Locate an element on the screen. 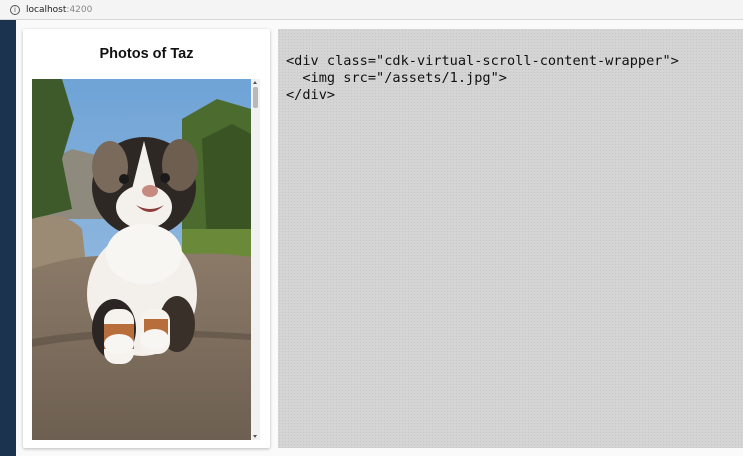 The image size is (743, 456). scroll-down-arrow-icon is located at coordinates (255, 436).